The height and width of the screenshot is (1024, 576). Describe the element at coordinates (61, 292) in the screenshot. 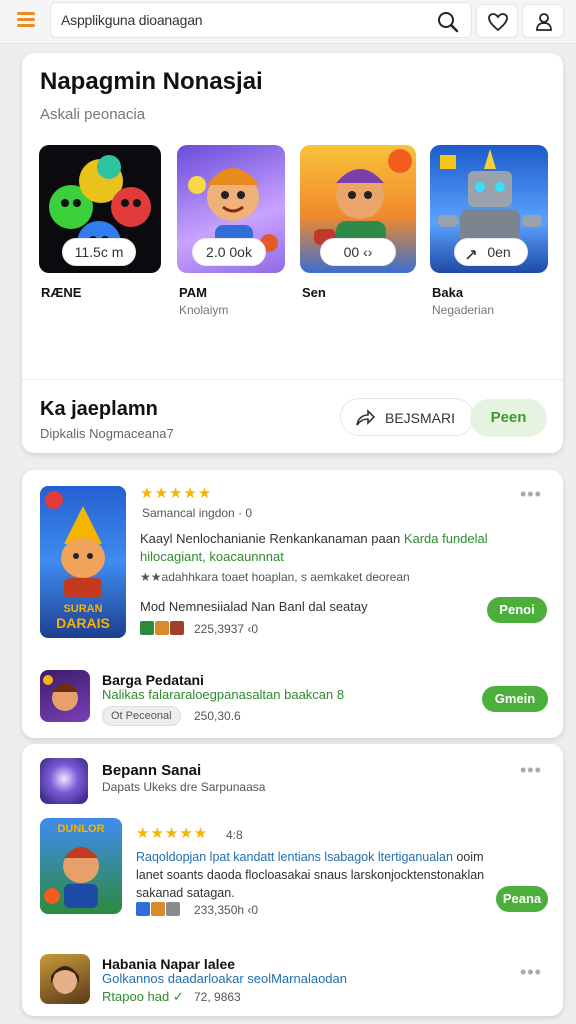

I see `app-name: RÆNE` at that location.